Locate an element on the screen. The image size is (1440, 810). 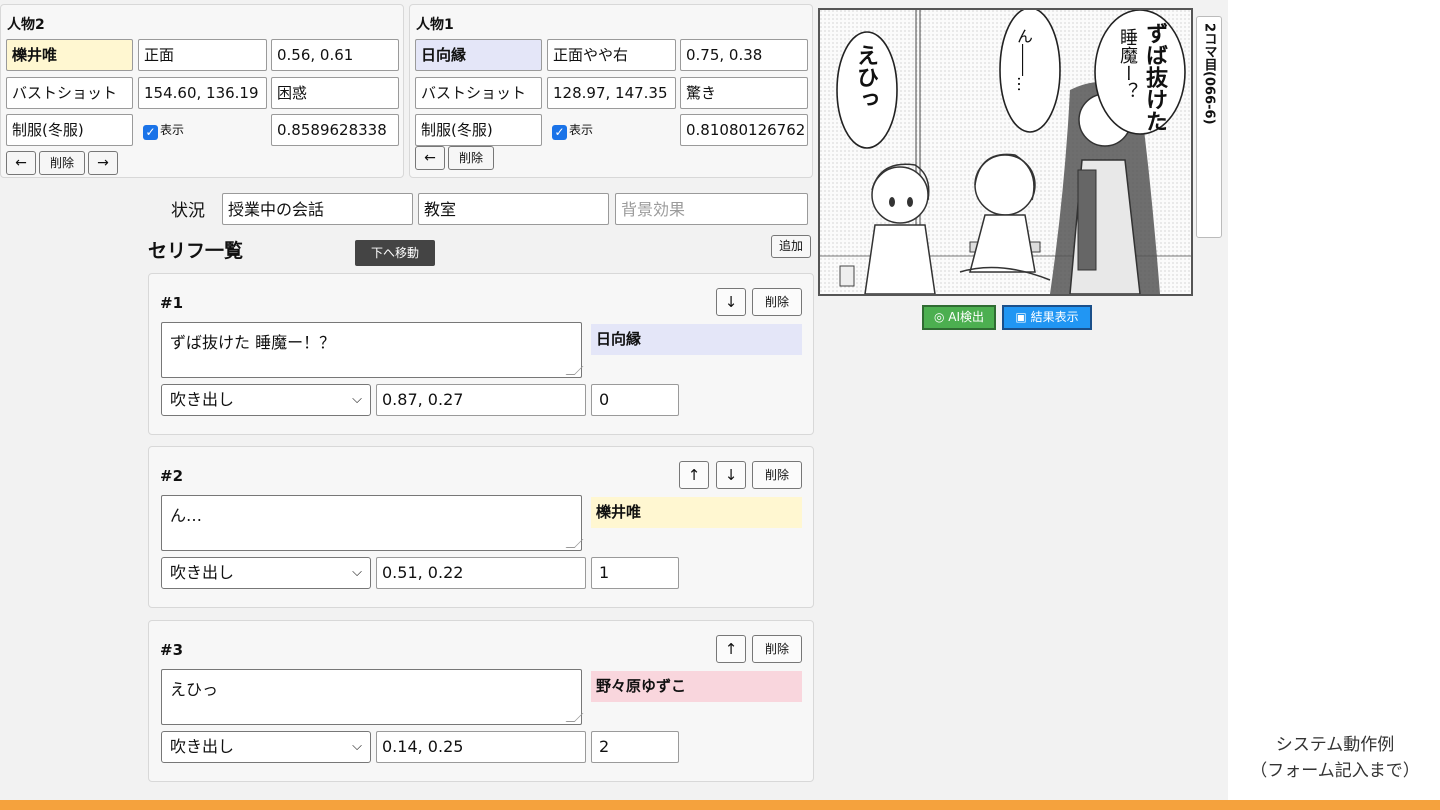
speaker-field: 日向縁 is located at coordinates (696, 339).